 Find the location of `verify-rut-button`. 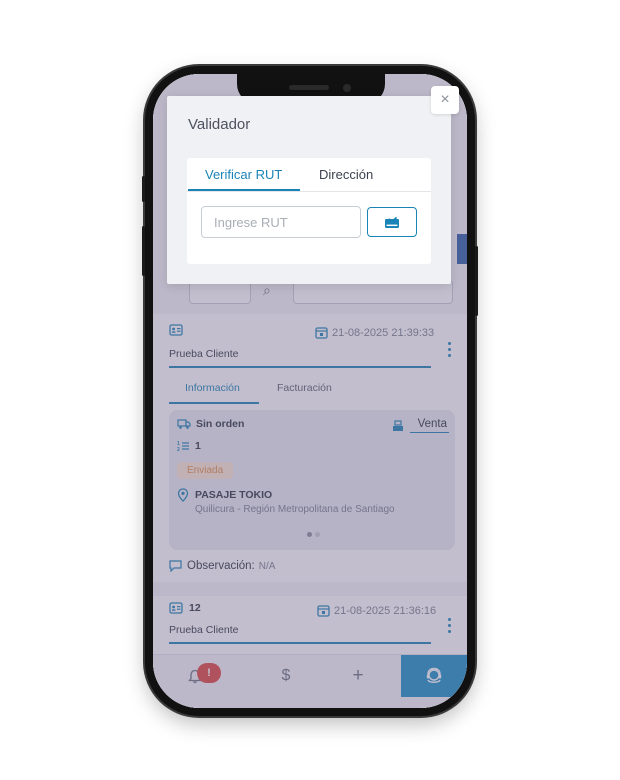

verify-rut-button is located at coordinates (392, 222).